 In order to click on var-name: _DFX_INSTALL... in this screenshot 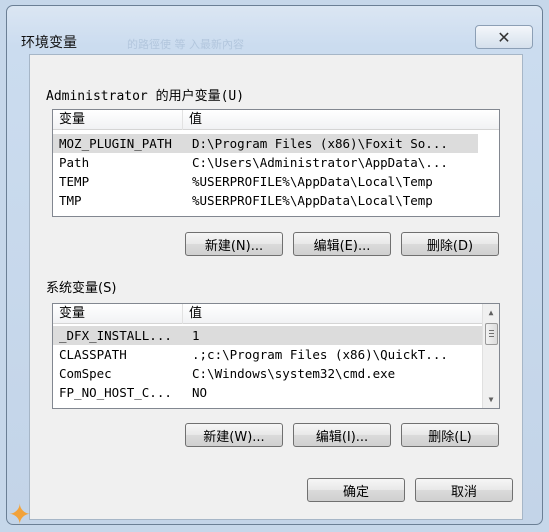, I will do `click(115, 335)`.